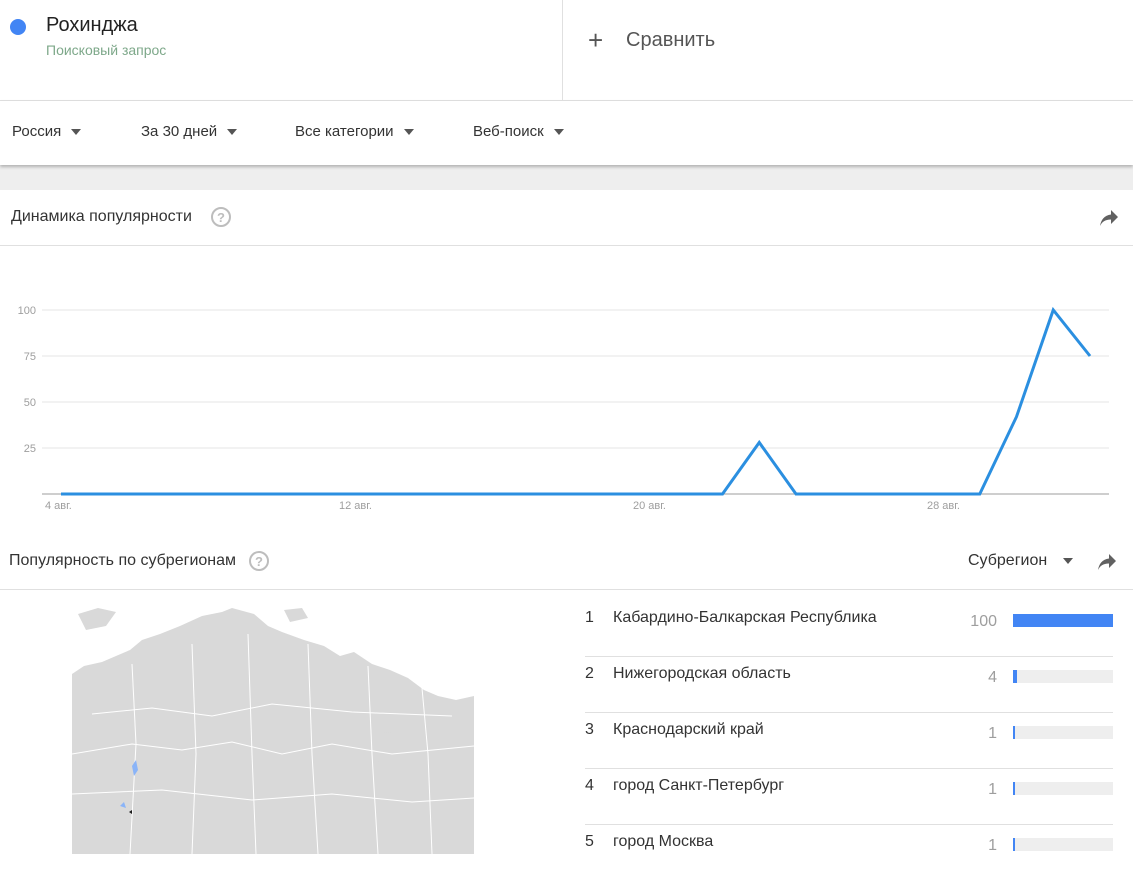 Image resolution: width=1133 pixels, height=869 pixels. I want to click on search-term-header: Рохинджа Поисковый запрос + Сравнить, so click(566, 50).